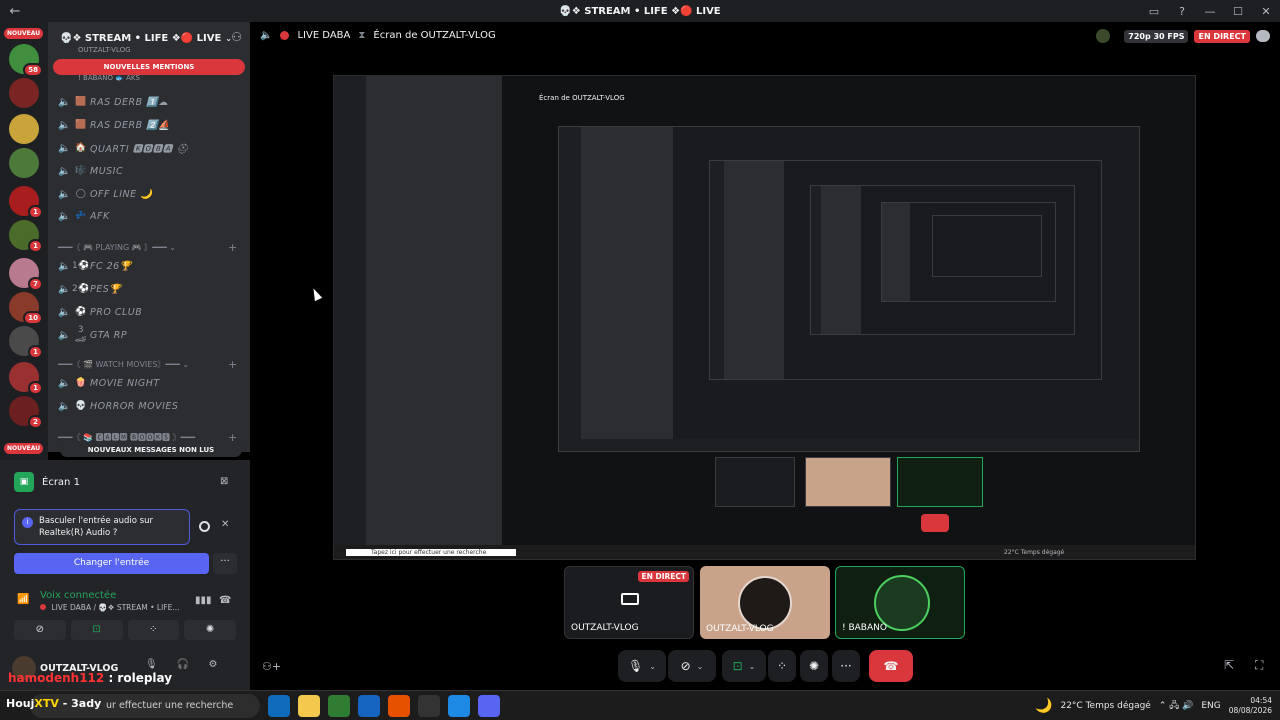 This screenshot has width=1280, height=720. Describe the element at coordinates (185, 664) in the screenshot. I see `user-controls: 🎙 🎧 ⚙` at that location.